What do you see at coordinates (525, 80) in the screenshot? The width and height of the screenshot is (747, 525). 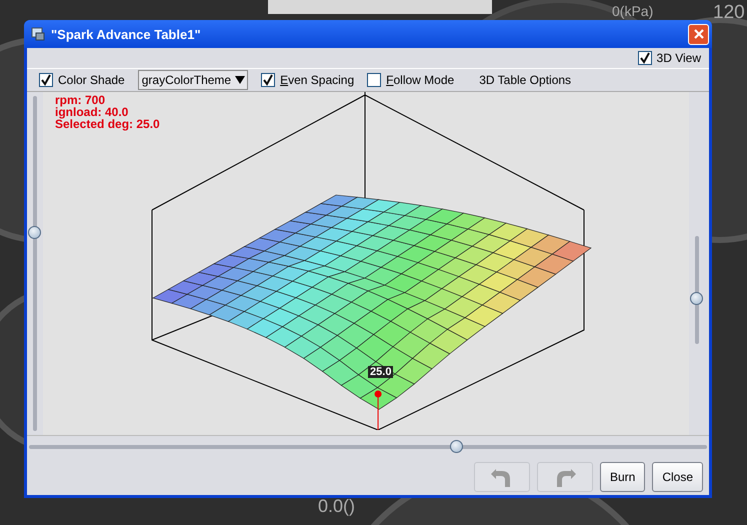 I see `section-label: 3D Table Options` at bounding box center [525, 80].